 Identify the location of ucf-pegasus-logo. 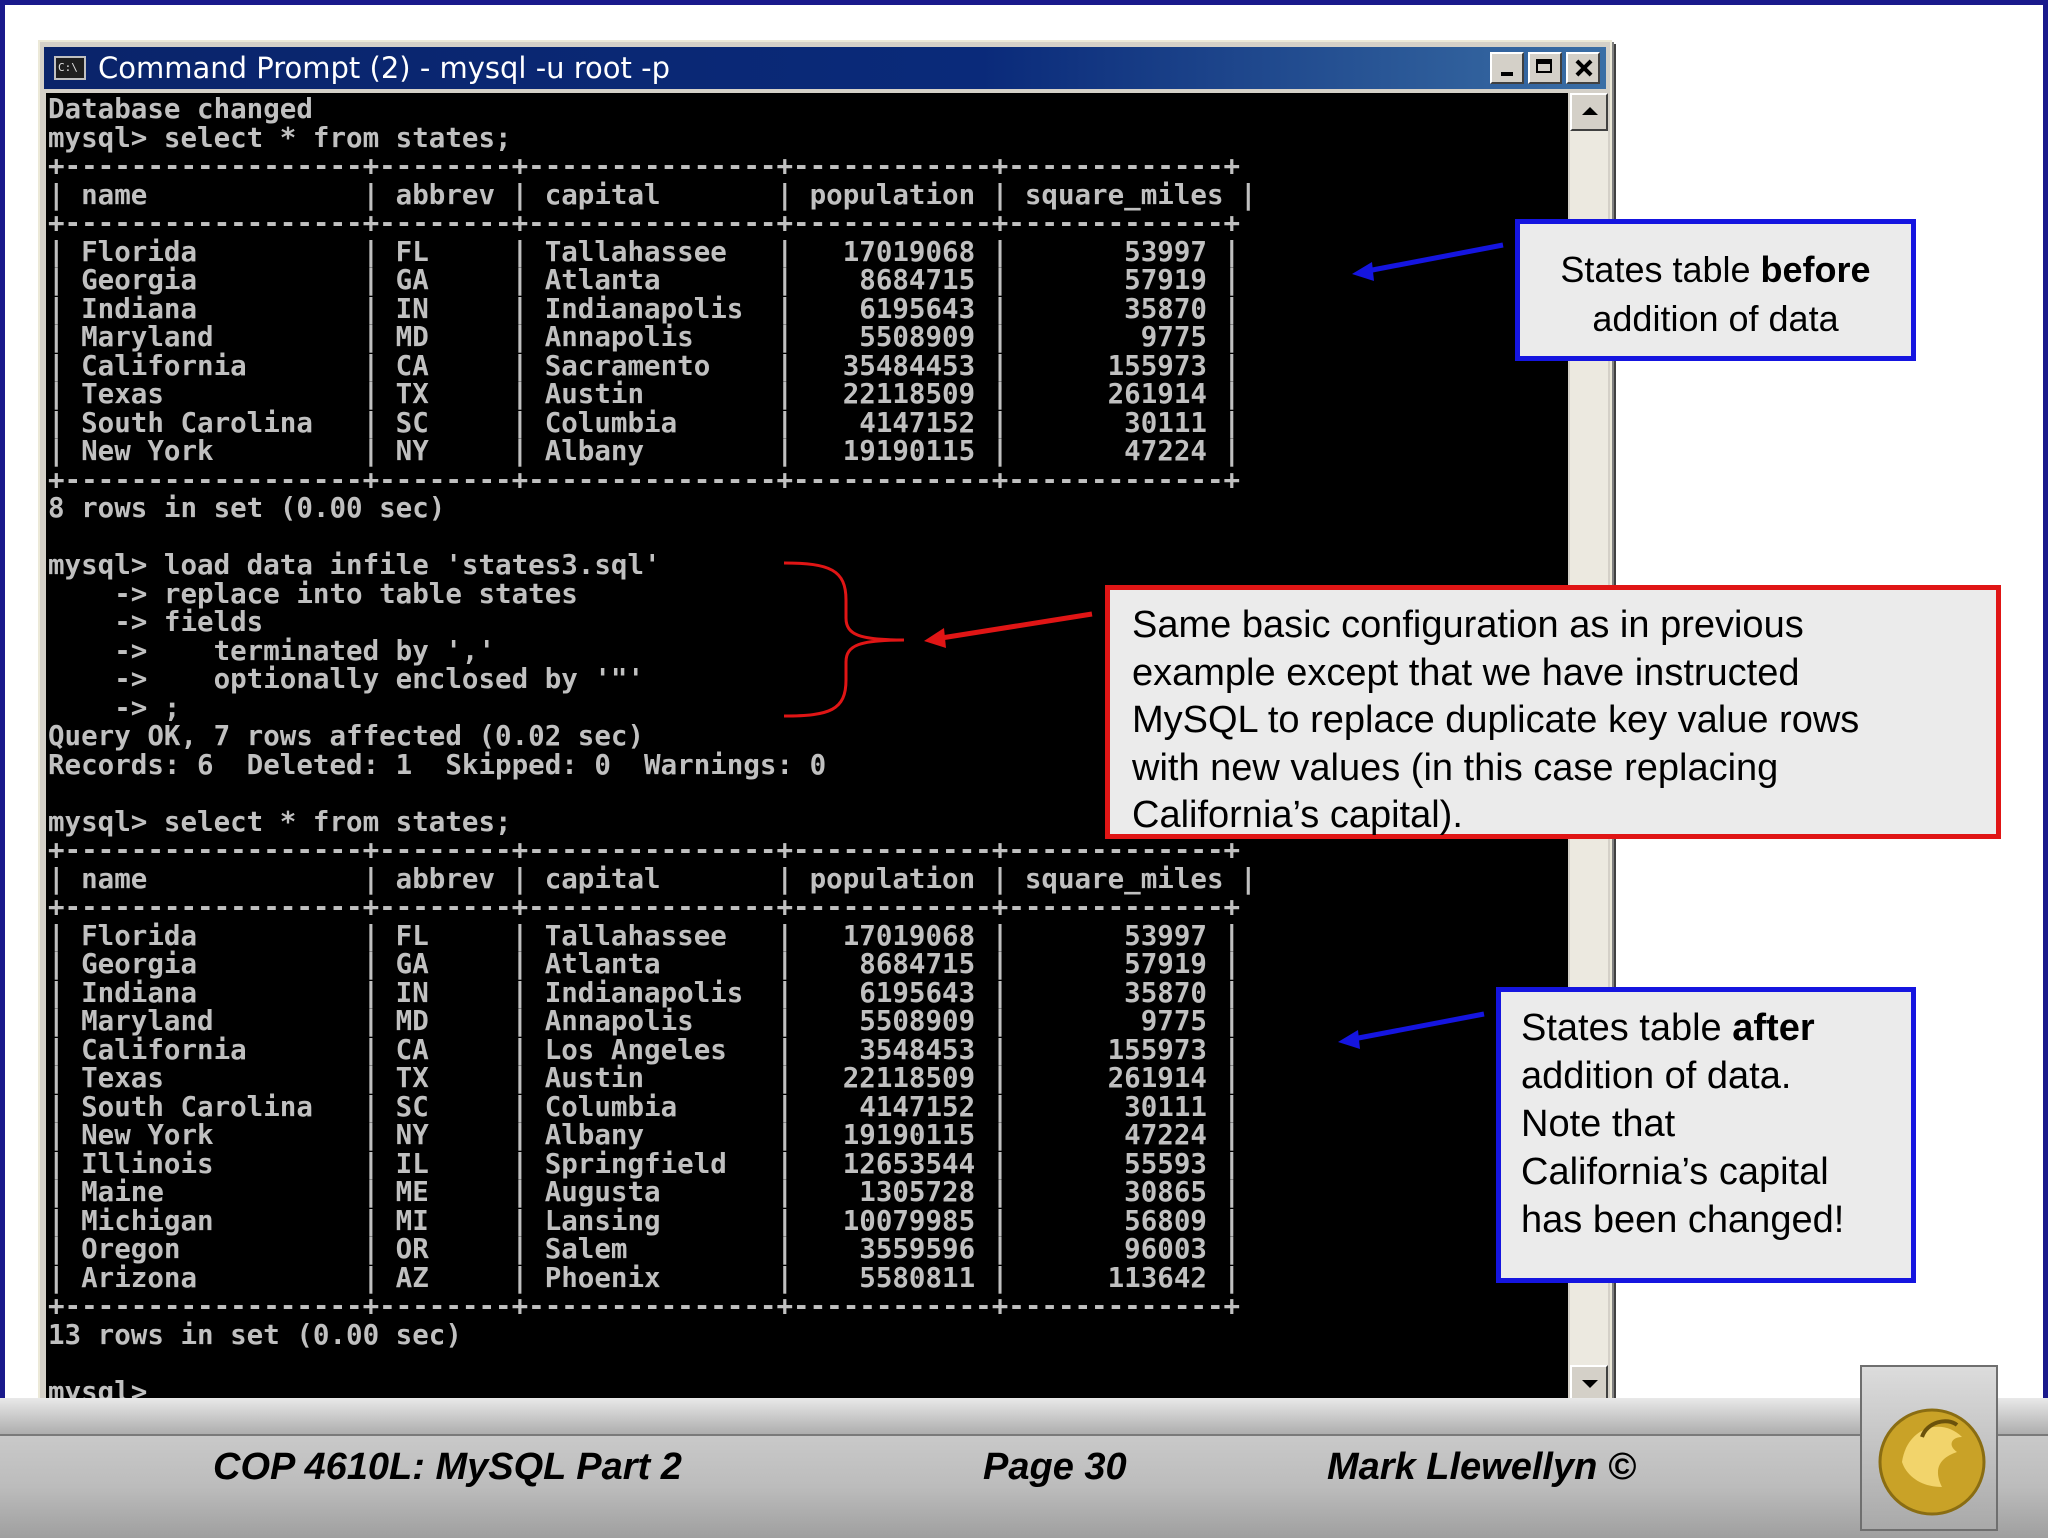
(1929, 1448).